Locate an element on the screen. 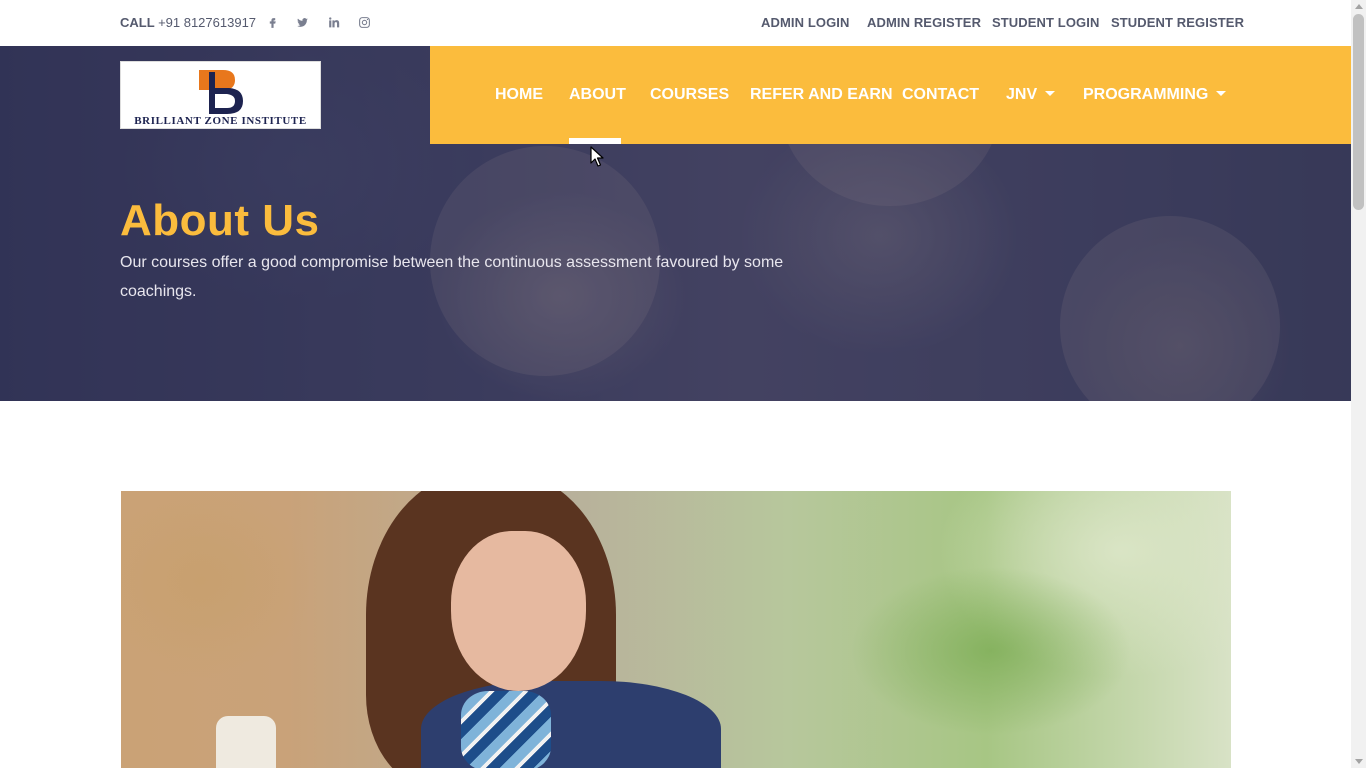 This screenshot has height=768, width=1366. nav-active-indicator is located at coordinates (595, 141).